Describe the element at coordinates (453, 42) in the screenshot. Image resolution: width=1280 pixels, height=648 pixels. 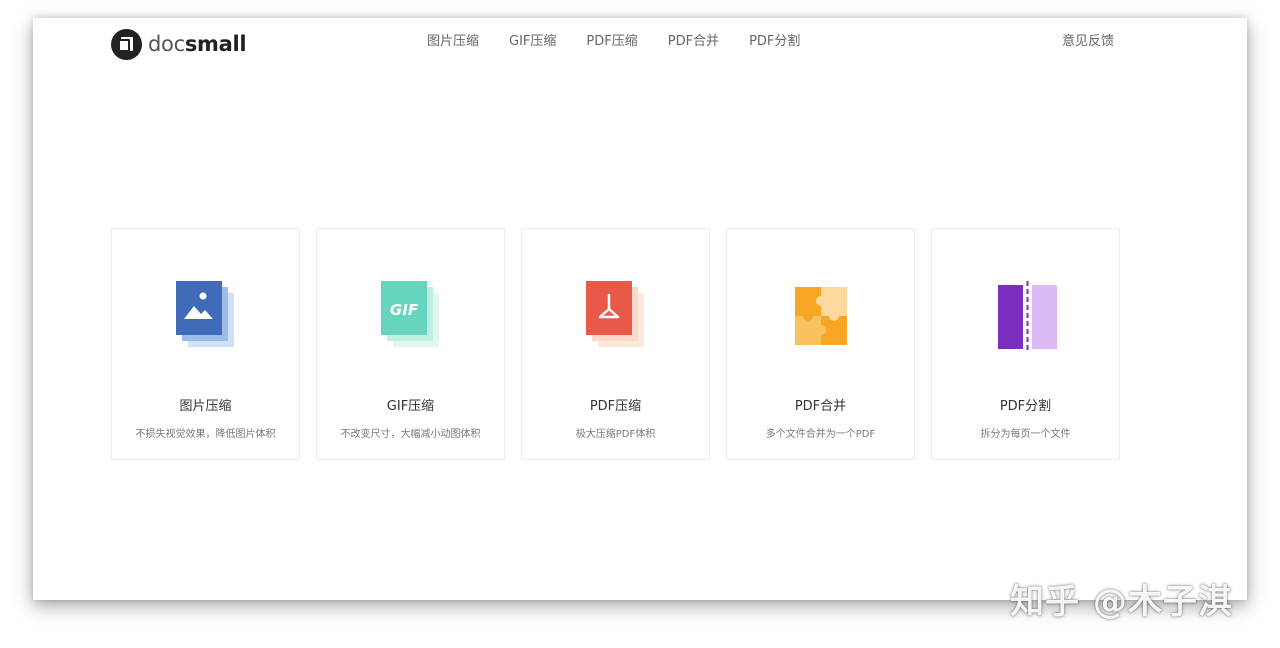
I see `nav-image-compress: 图片压缩` at that location.